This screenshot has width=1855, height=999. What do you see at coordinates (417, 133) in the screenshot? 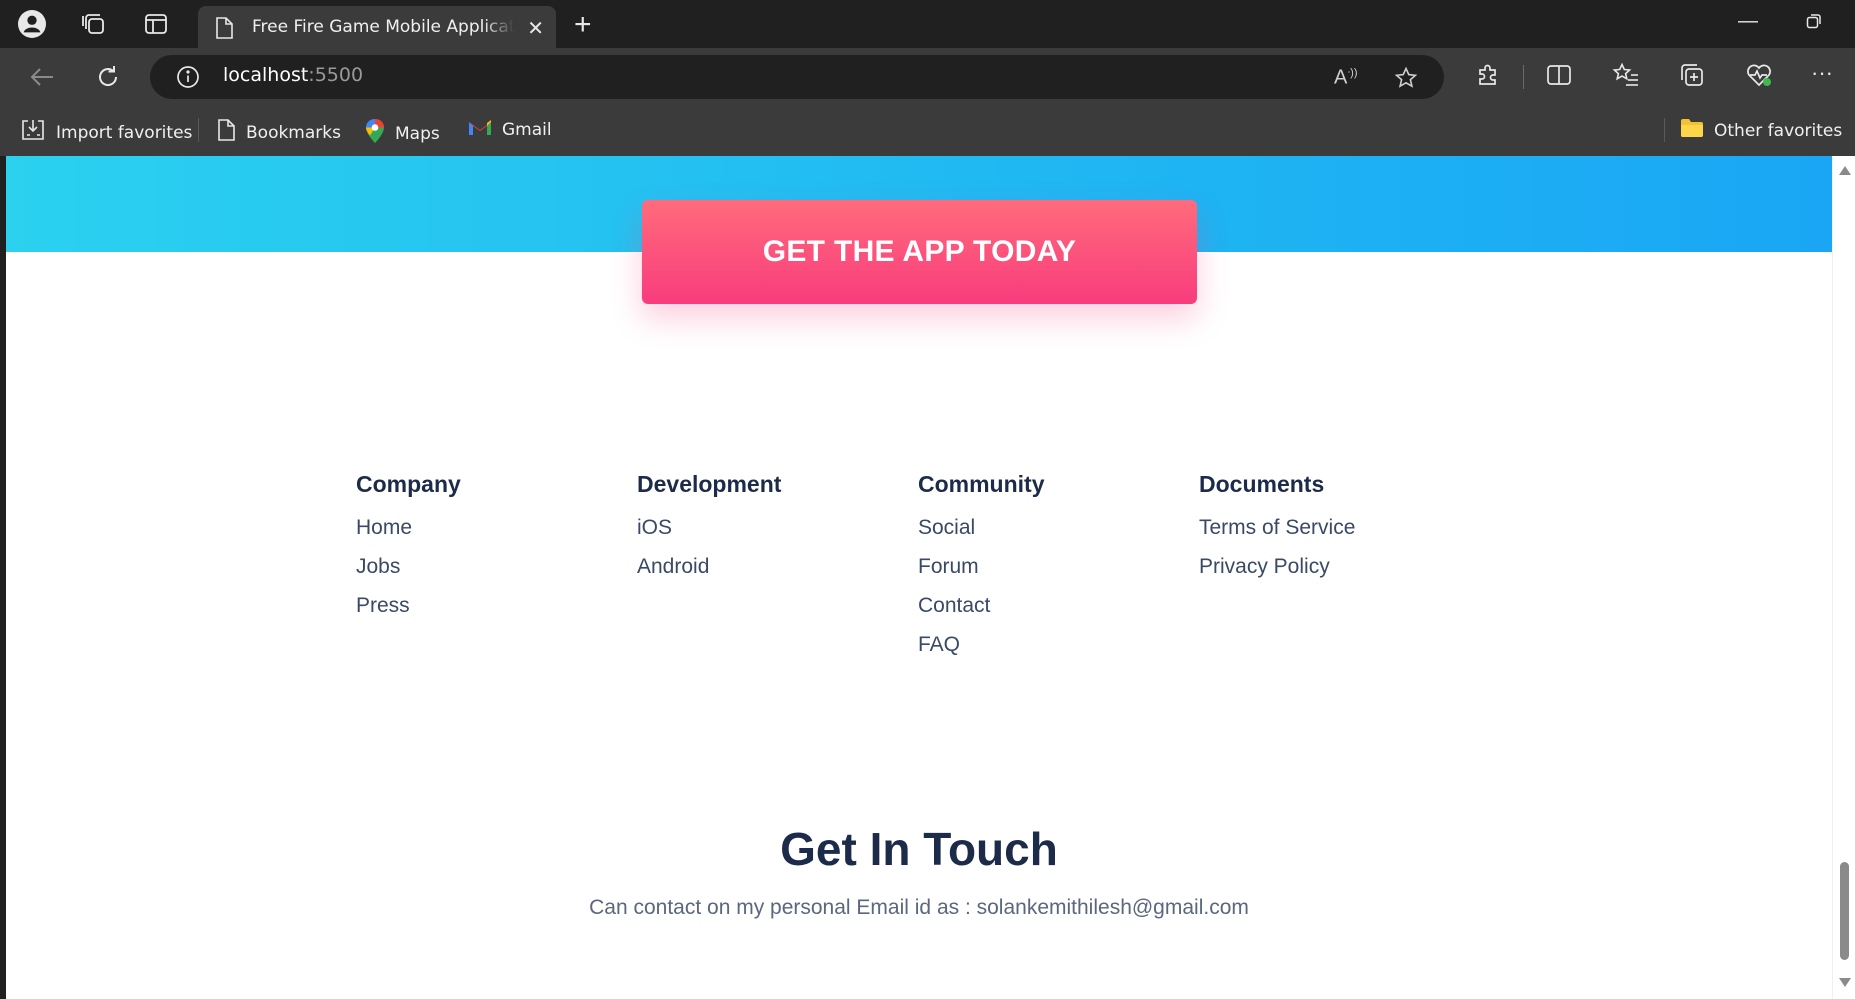
I see `favorite-label: Maps` at bounding box center [417, 133].